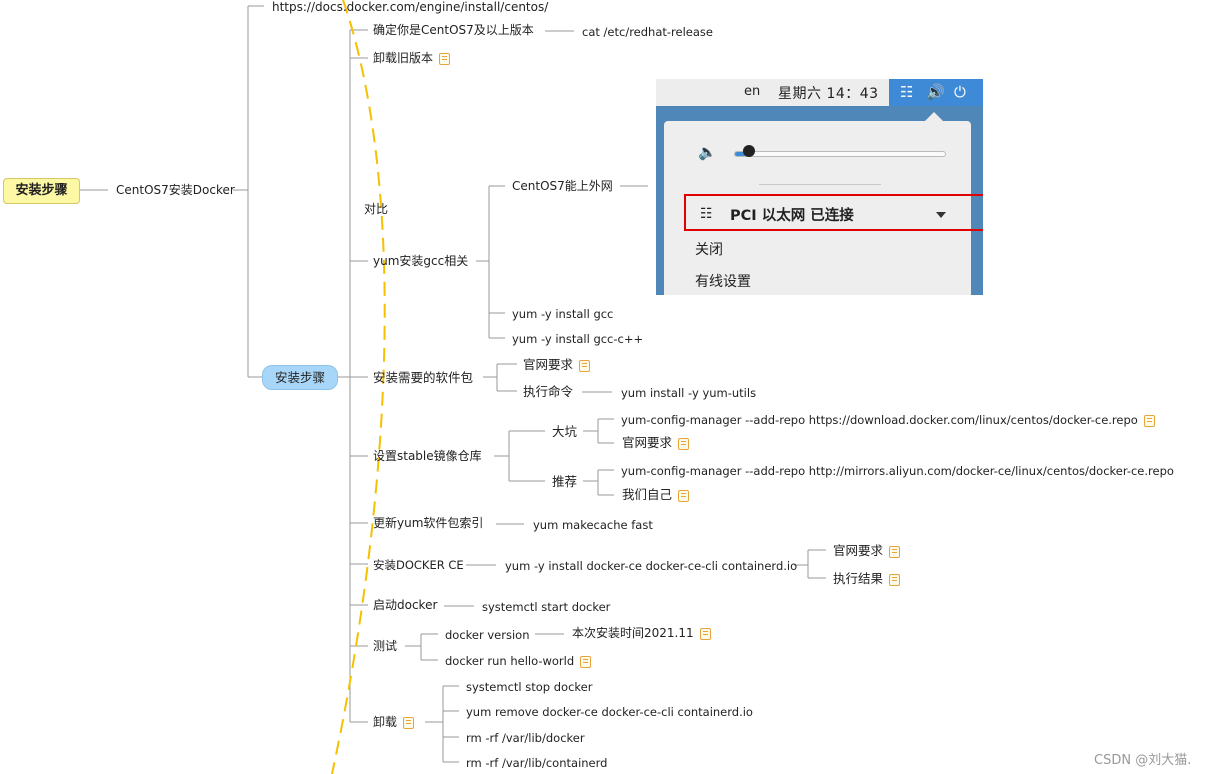 This screenshot has height=774, width=1221. I want to click on volume-slider-knob, so click(748, 151).